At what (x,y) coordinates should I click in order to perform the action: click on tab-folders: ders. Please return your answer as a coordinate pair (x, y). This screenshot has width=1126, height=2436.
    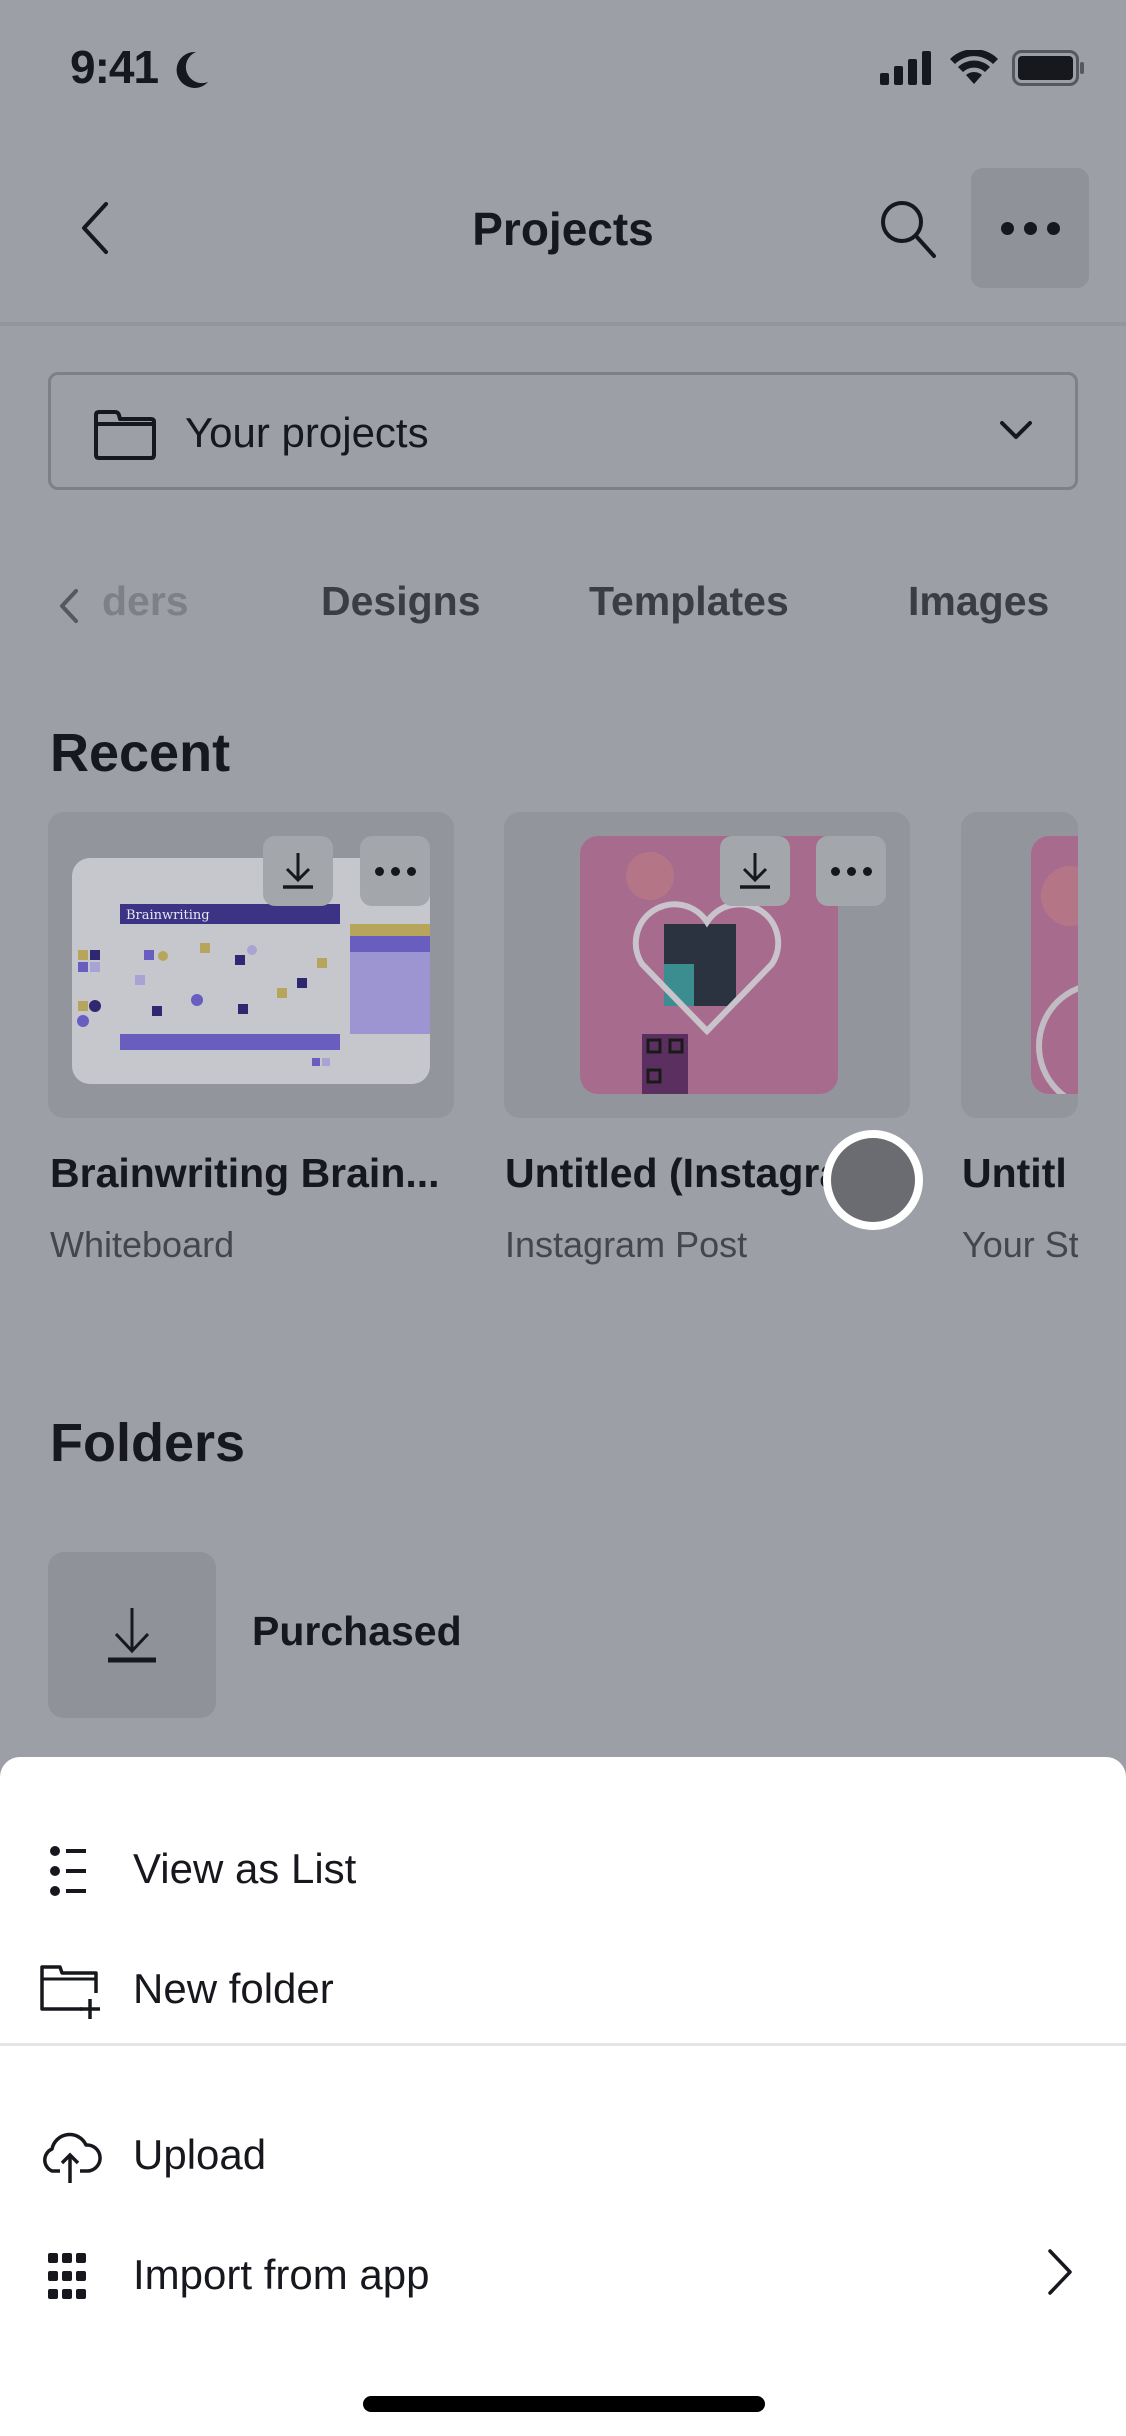
    Looking at the image, I should click on (145, 601).